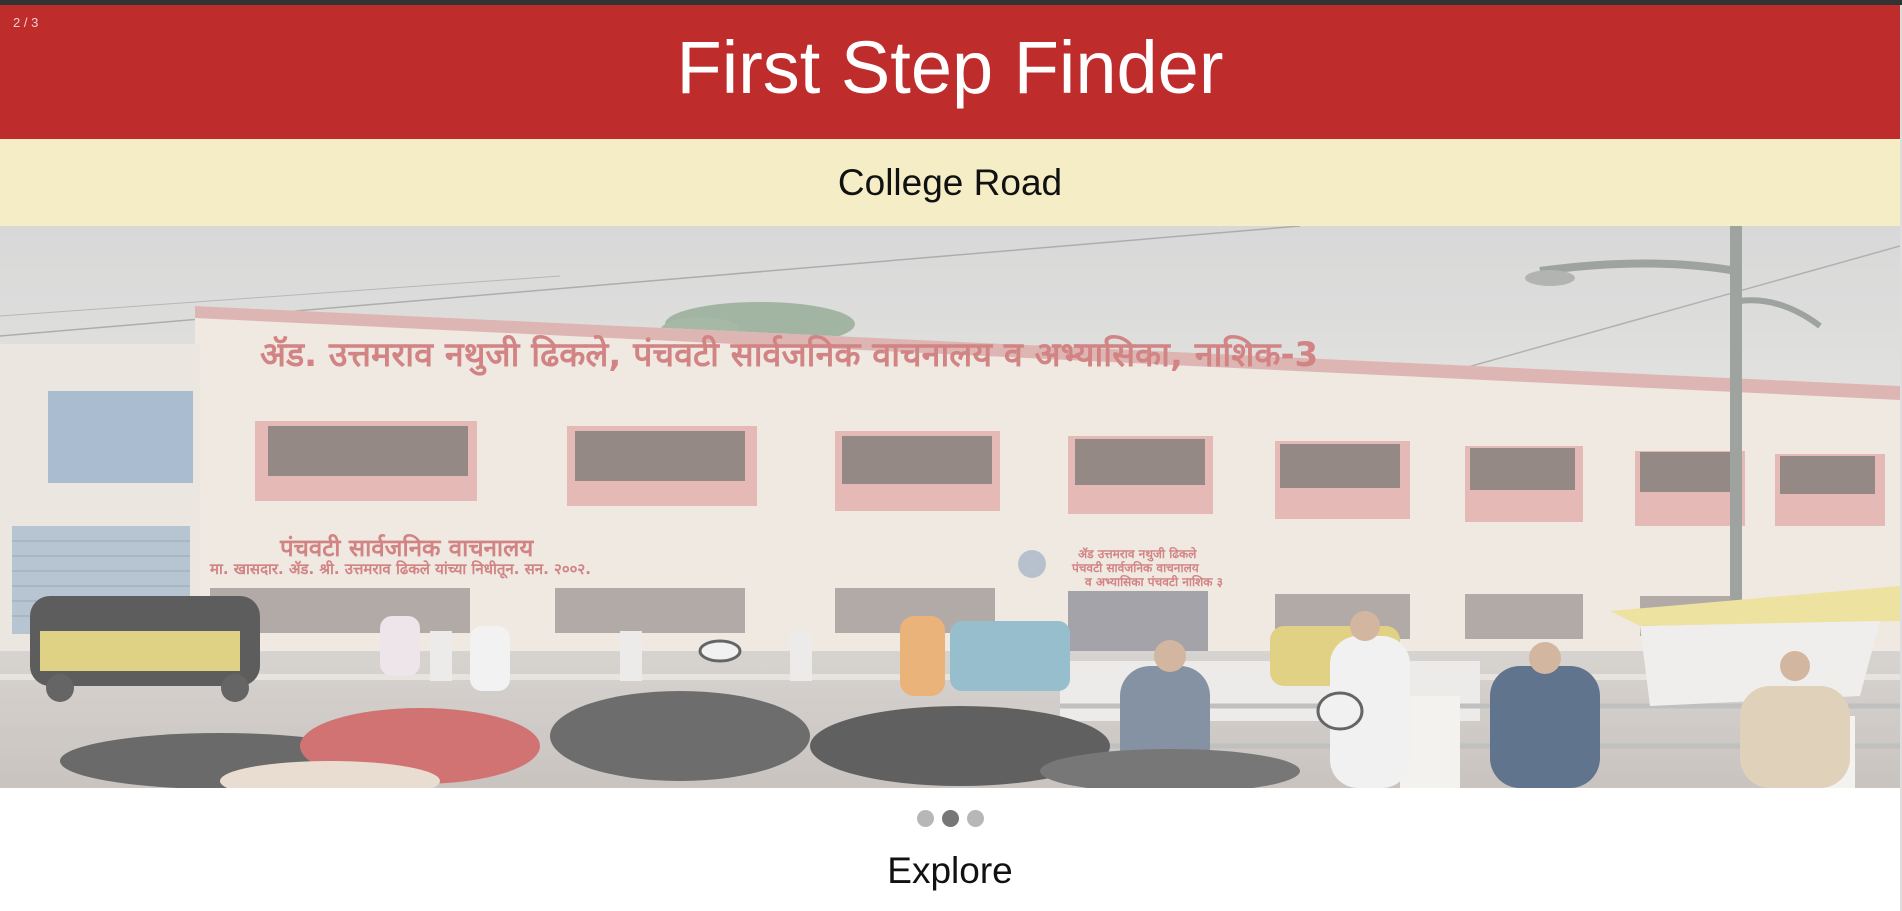 The height and width of the screenshot is (911, 1902). I want to click on slider-dots, so click(950, 818).